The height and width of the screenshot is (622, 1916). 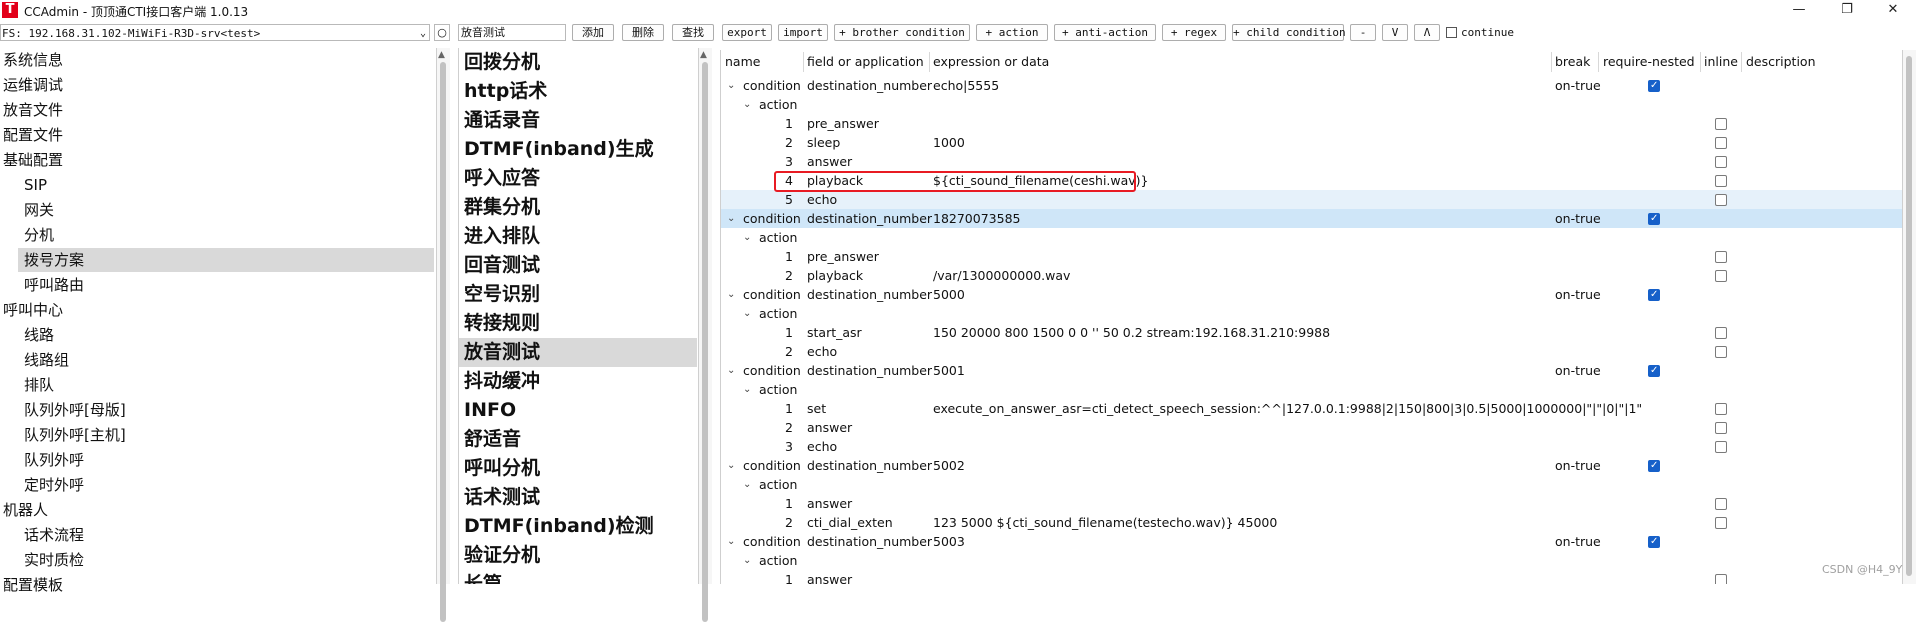 I want to click on sidebar-item: 呼叫路由, so click(x=218, y=285).